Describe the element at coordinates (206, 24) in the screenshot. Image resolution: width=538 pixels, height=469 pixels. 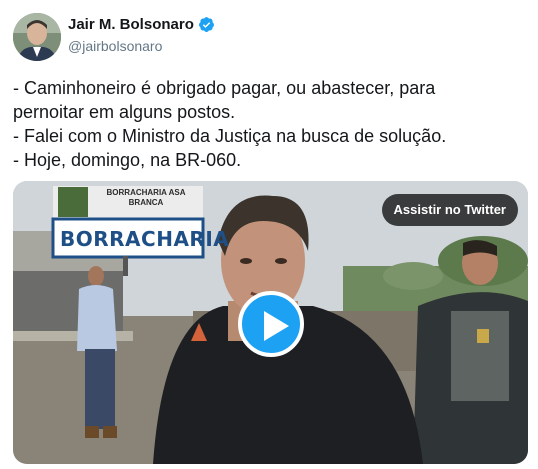
I see `verified-badge-icon` at that location.